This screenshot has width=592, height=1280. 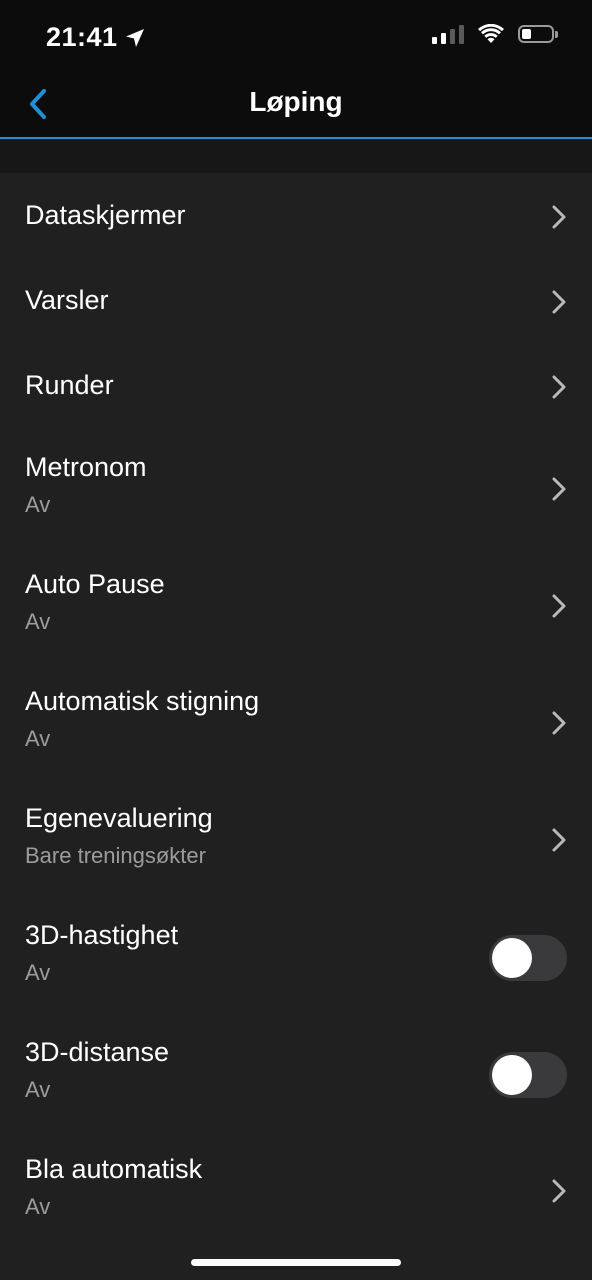 What do you see at coordinates (119, 818) in the screenshot?
I see `settings-row-label: Egenevaluering` at bounding box center [119, 818].